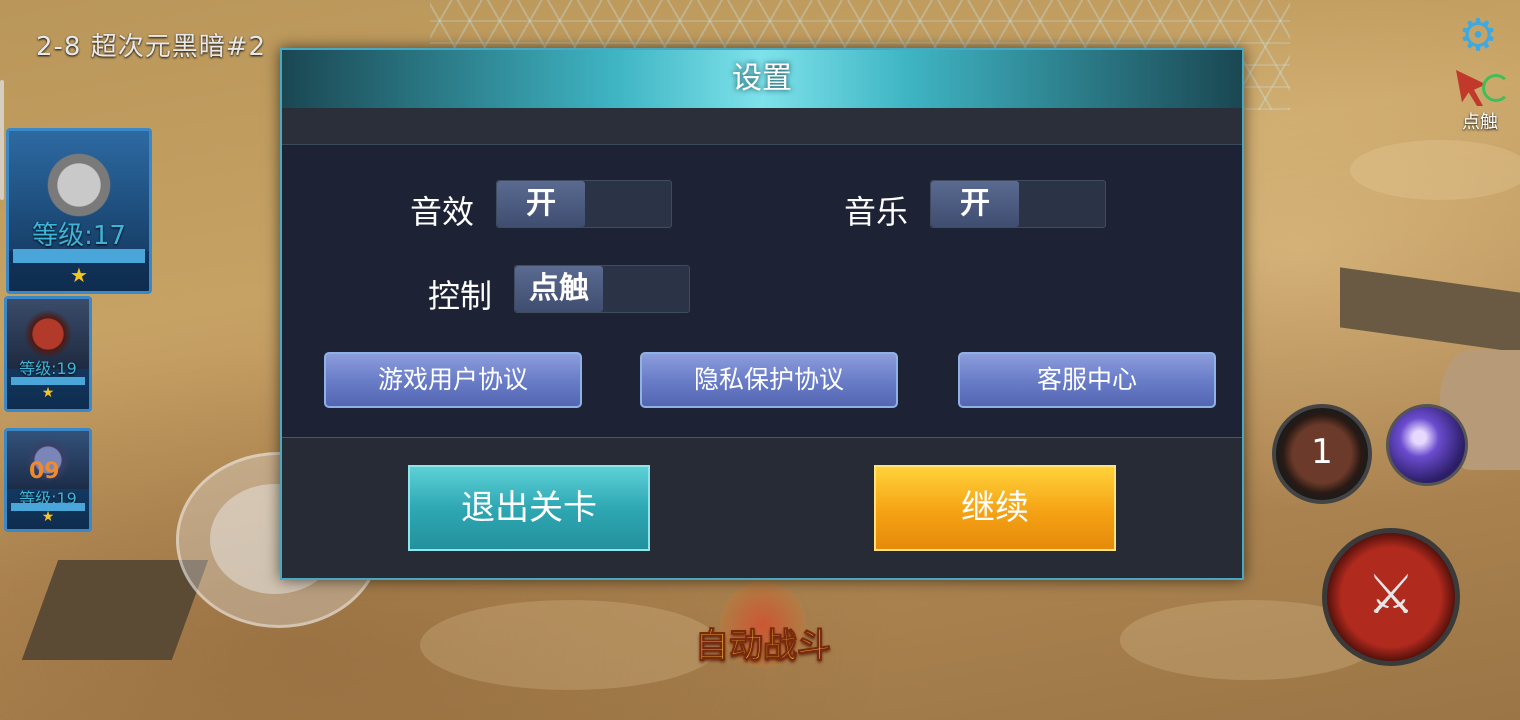  I want to click on user-agreement-button: 游戏用户协议, so click(453, 380).